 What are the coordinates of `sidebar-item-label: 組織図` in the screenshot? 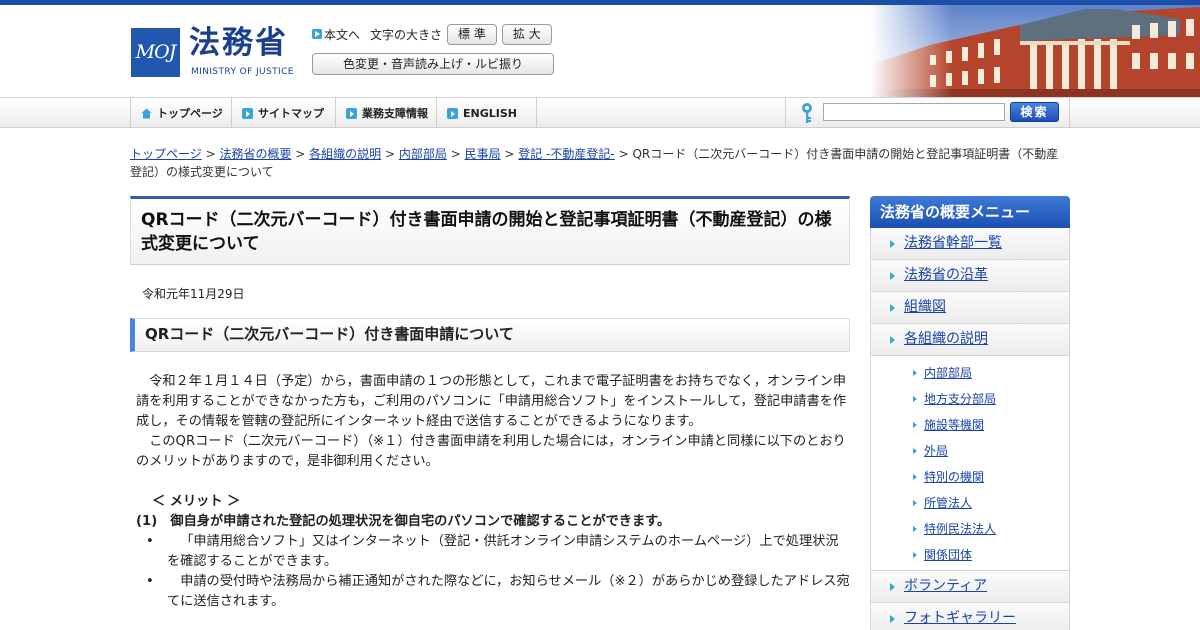 It's located at (925, 307).